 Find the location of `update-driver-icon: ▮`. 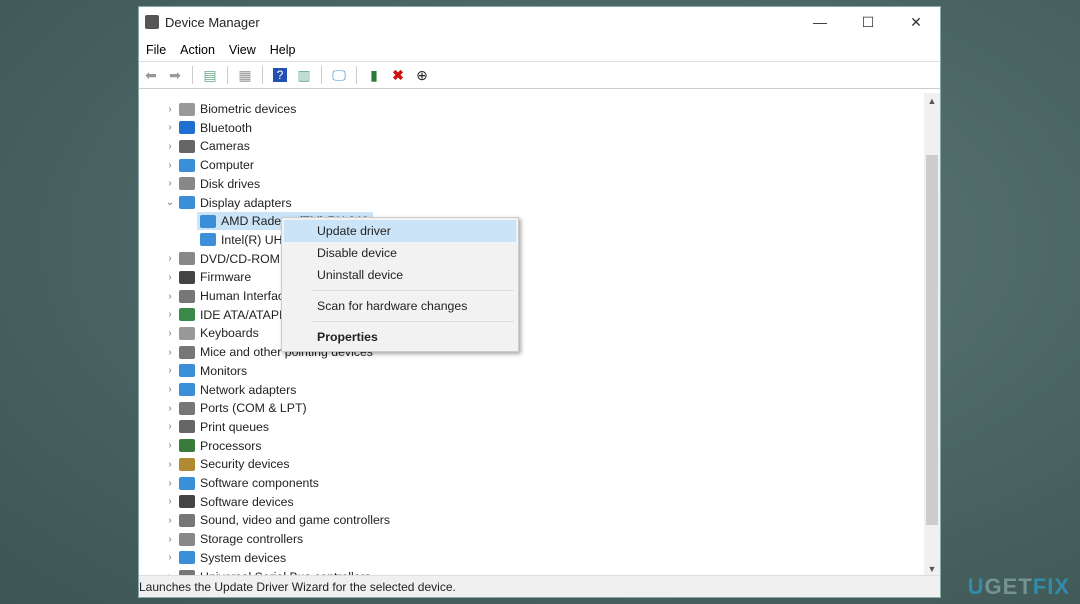

update-driver-icon: ▮ is located at coordinates (374, 75).